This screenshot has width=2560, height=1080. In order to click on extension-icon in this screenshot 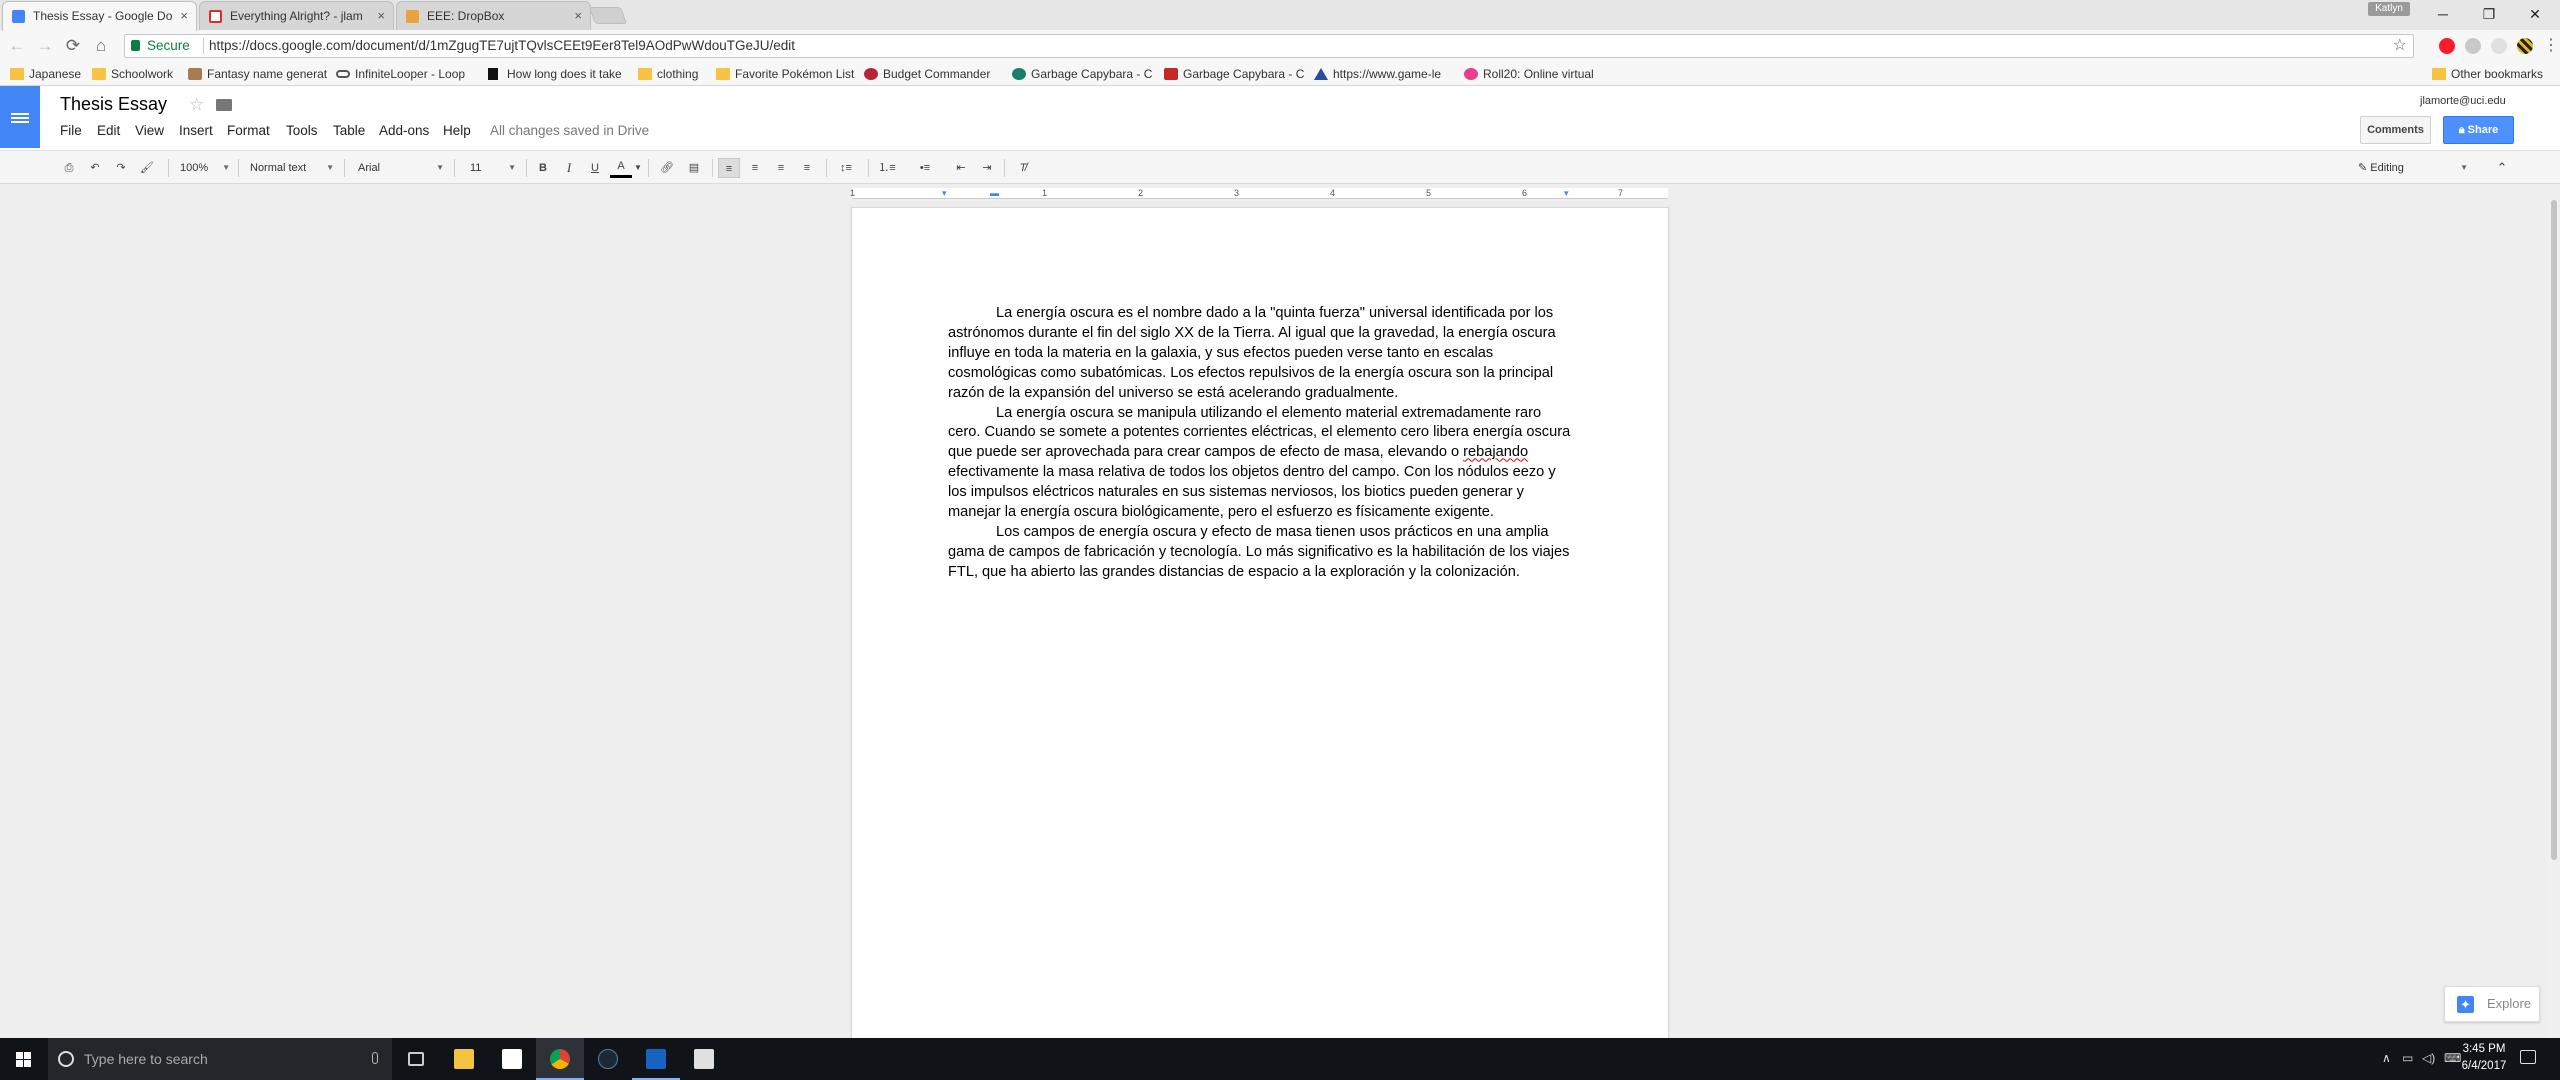, I will do `click(2499, 46)`.